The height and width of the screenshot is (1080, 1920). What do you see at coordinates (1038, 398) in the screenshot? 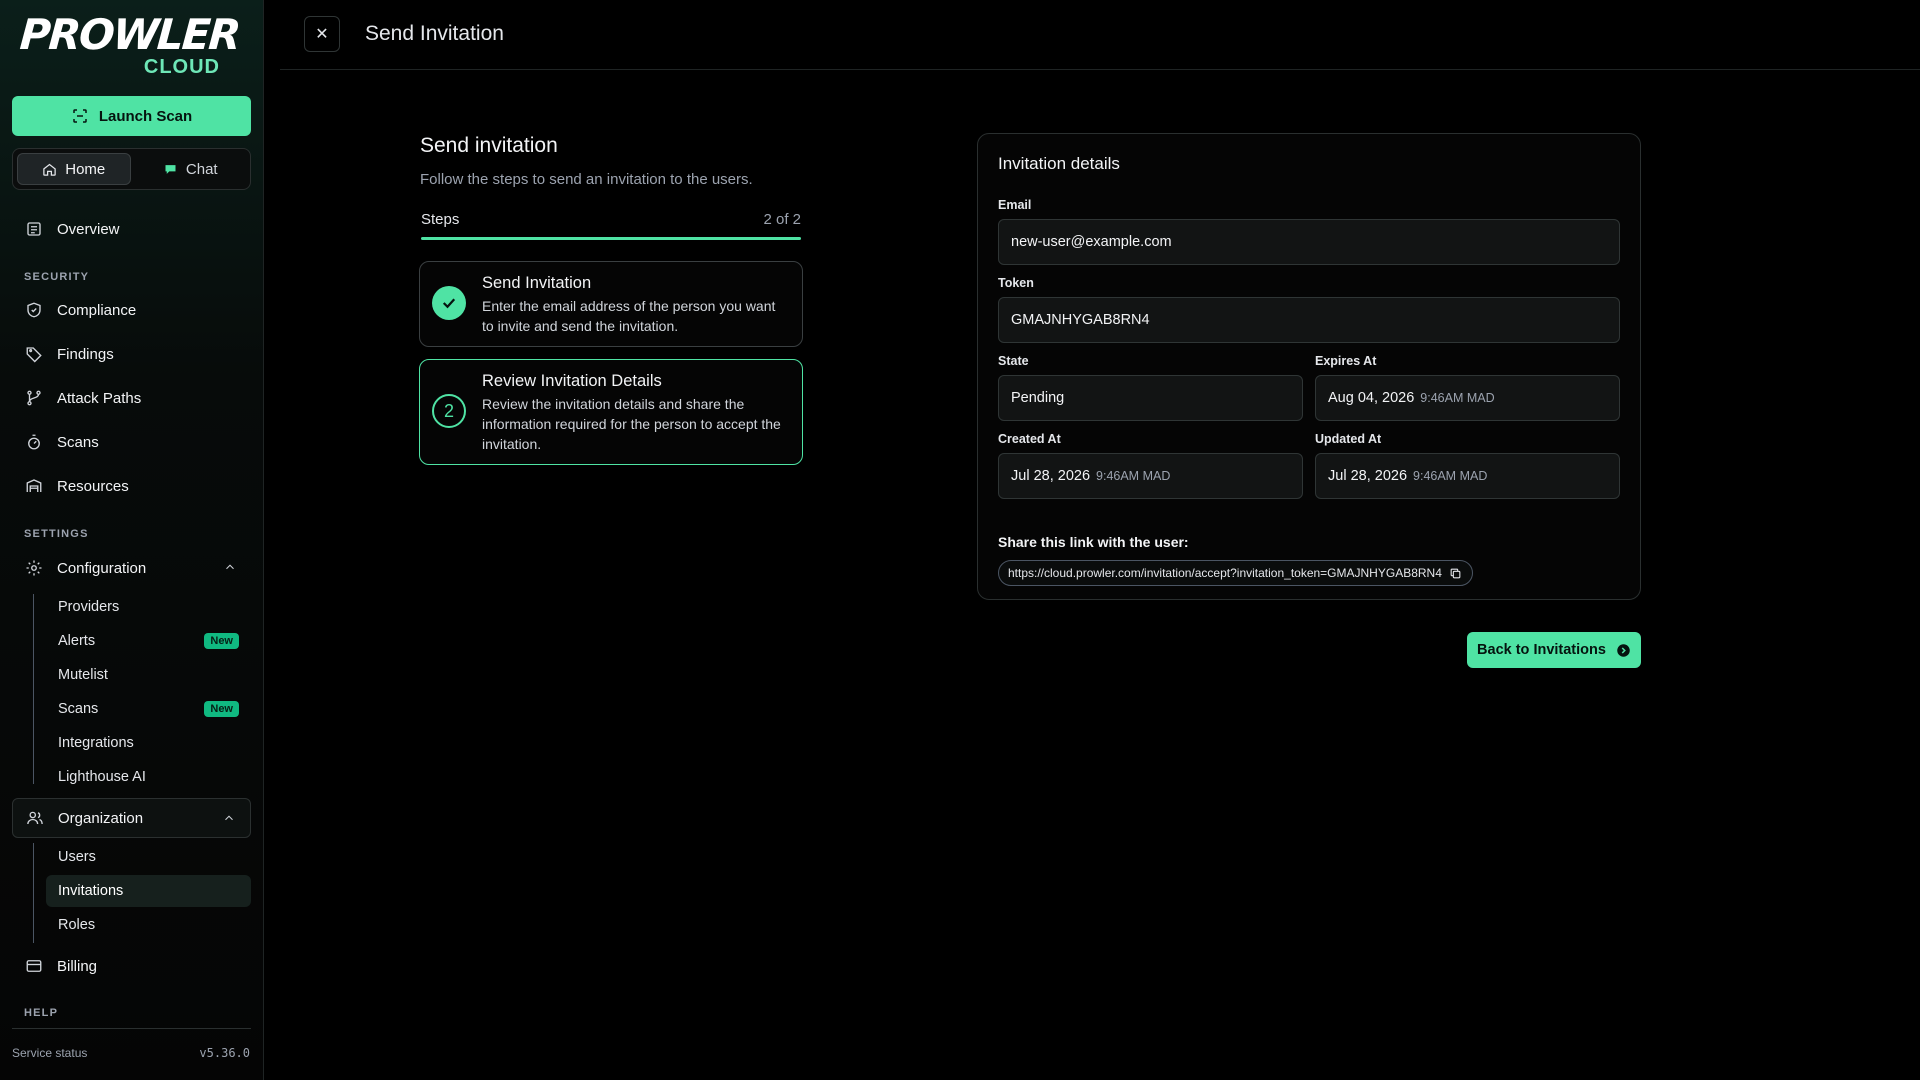
I see `state-value: Pending` at bounding box center [1038, 398].